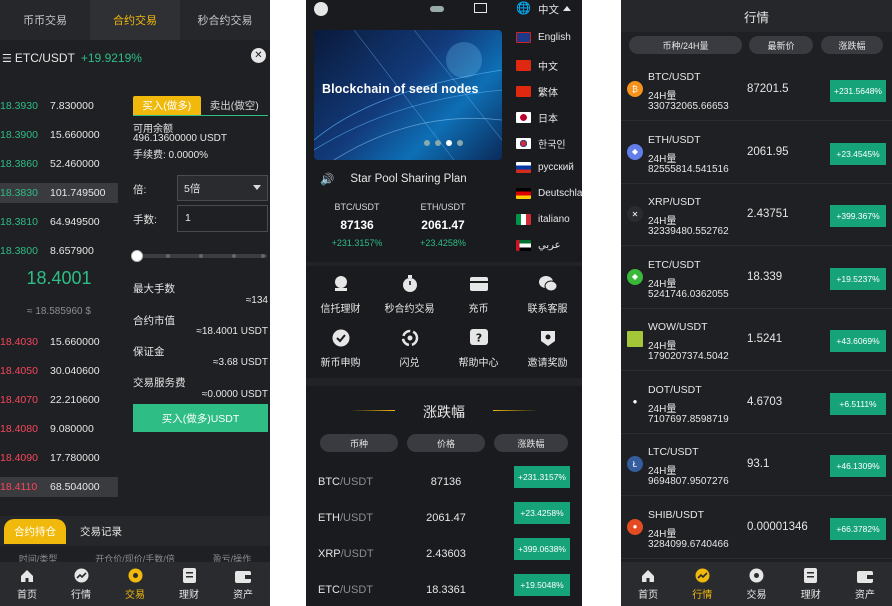 Image resolution: width=892 pixels, height=606 pixels. What do you see at coordinates (549, 193) in the screenshot?
I see `language-option: Deutschland` at bounding box center [549, 193].